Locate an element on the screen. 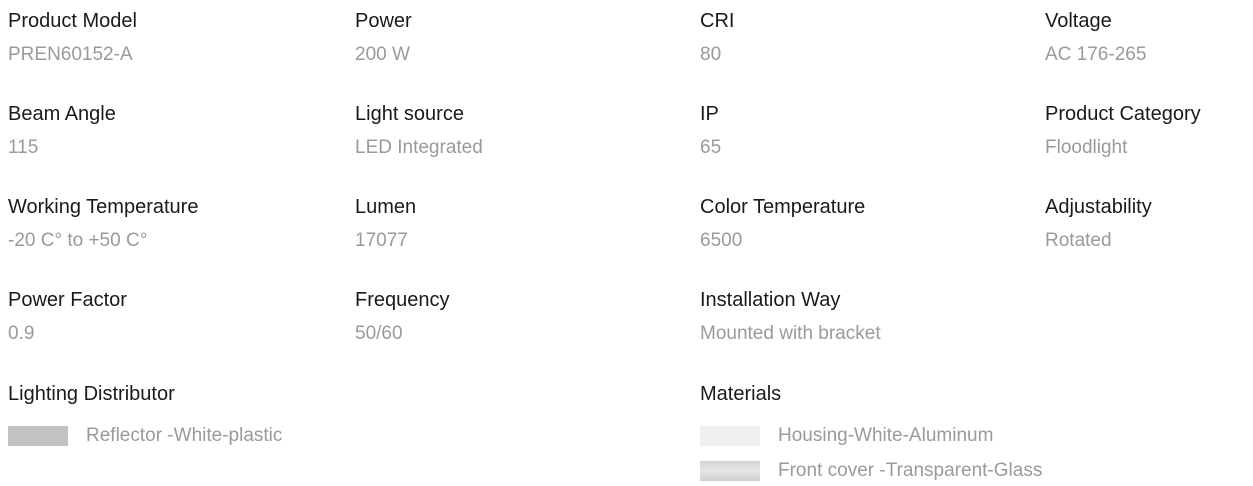 The height and width of the screenshot is (486, 1253). spec-adjustability: Adjustability Rotated is located at coordinates (1098, 224).